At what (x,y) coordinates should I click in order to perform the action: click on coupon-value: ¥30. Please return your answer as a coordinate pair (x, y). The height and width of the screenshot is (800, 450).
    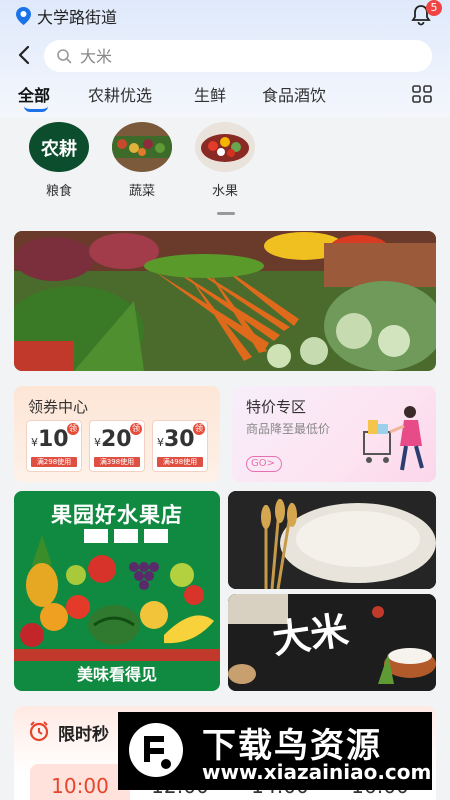
    Looking at the image, I should click on (176, 439).